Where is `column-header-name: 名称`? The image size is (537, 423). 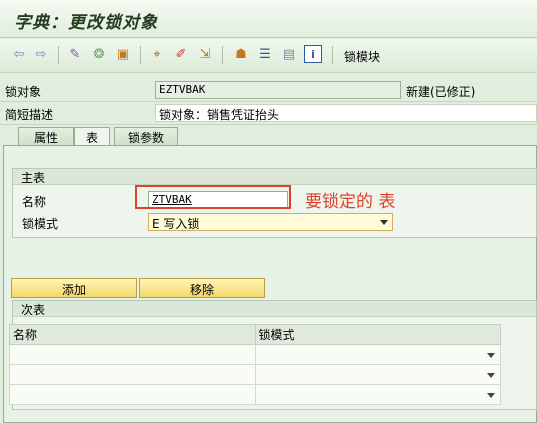
column-header-name: 名称 is located at coordinates (132, 334).